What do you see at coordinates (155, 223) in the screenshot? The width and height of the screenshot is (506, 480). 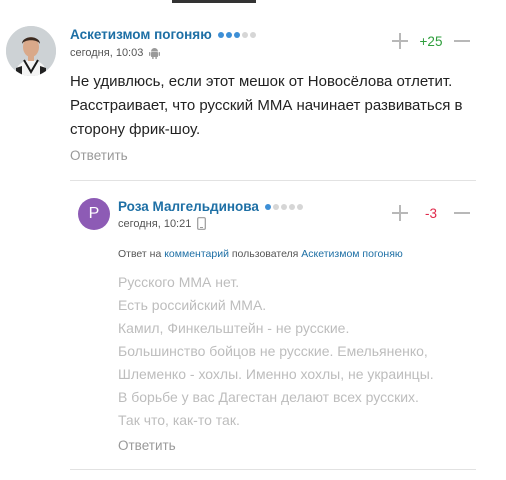 I see `timestamp: сегодня, 10:21` at bounding box center [155, 223].